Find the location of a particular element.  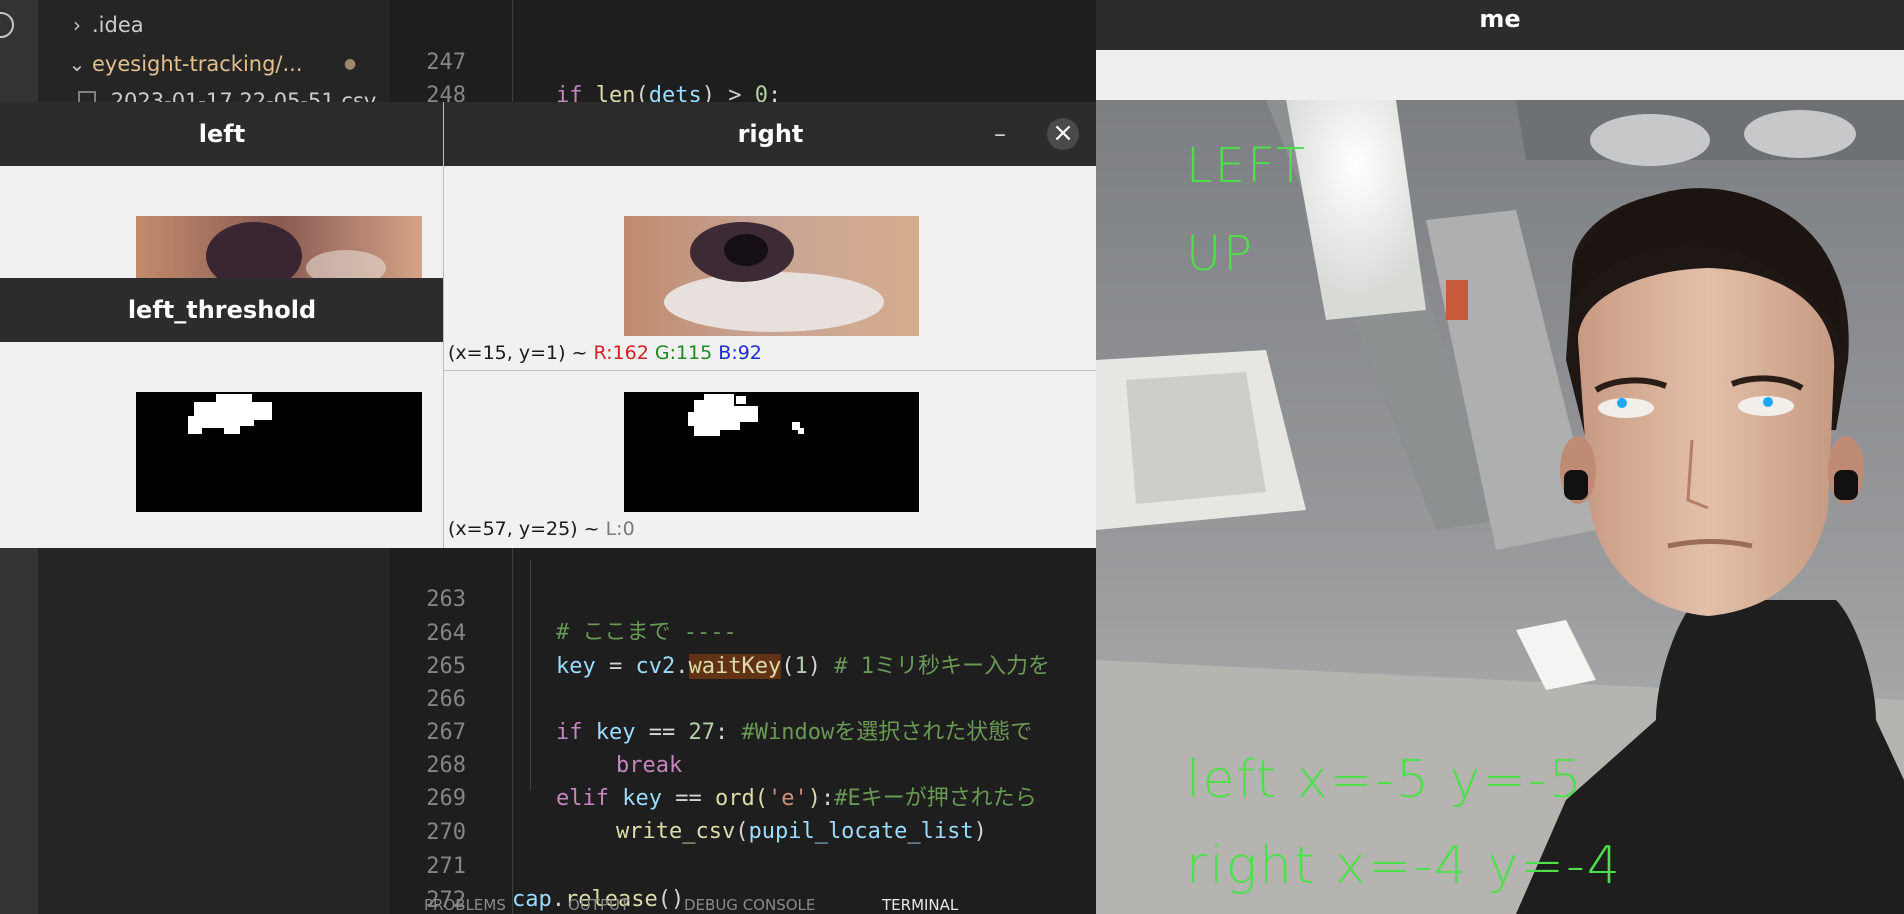

code-line: 267 break is located at coordinates (743, 730).